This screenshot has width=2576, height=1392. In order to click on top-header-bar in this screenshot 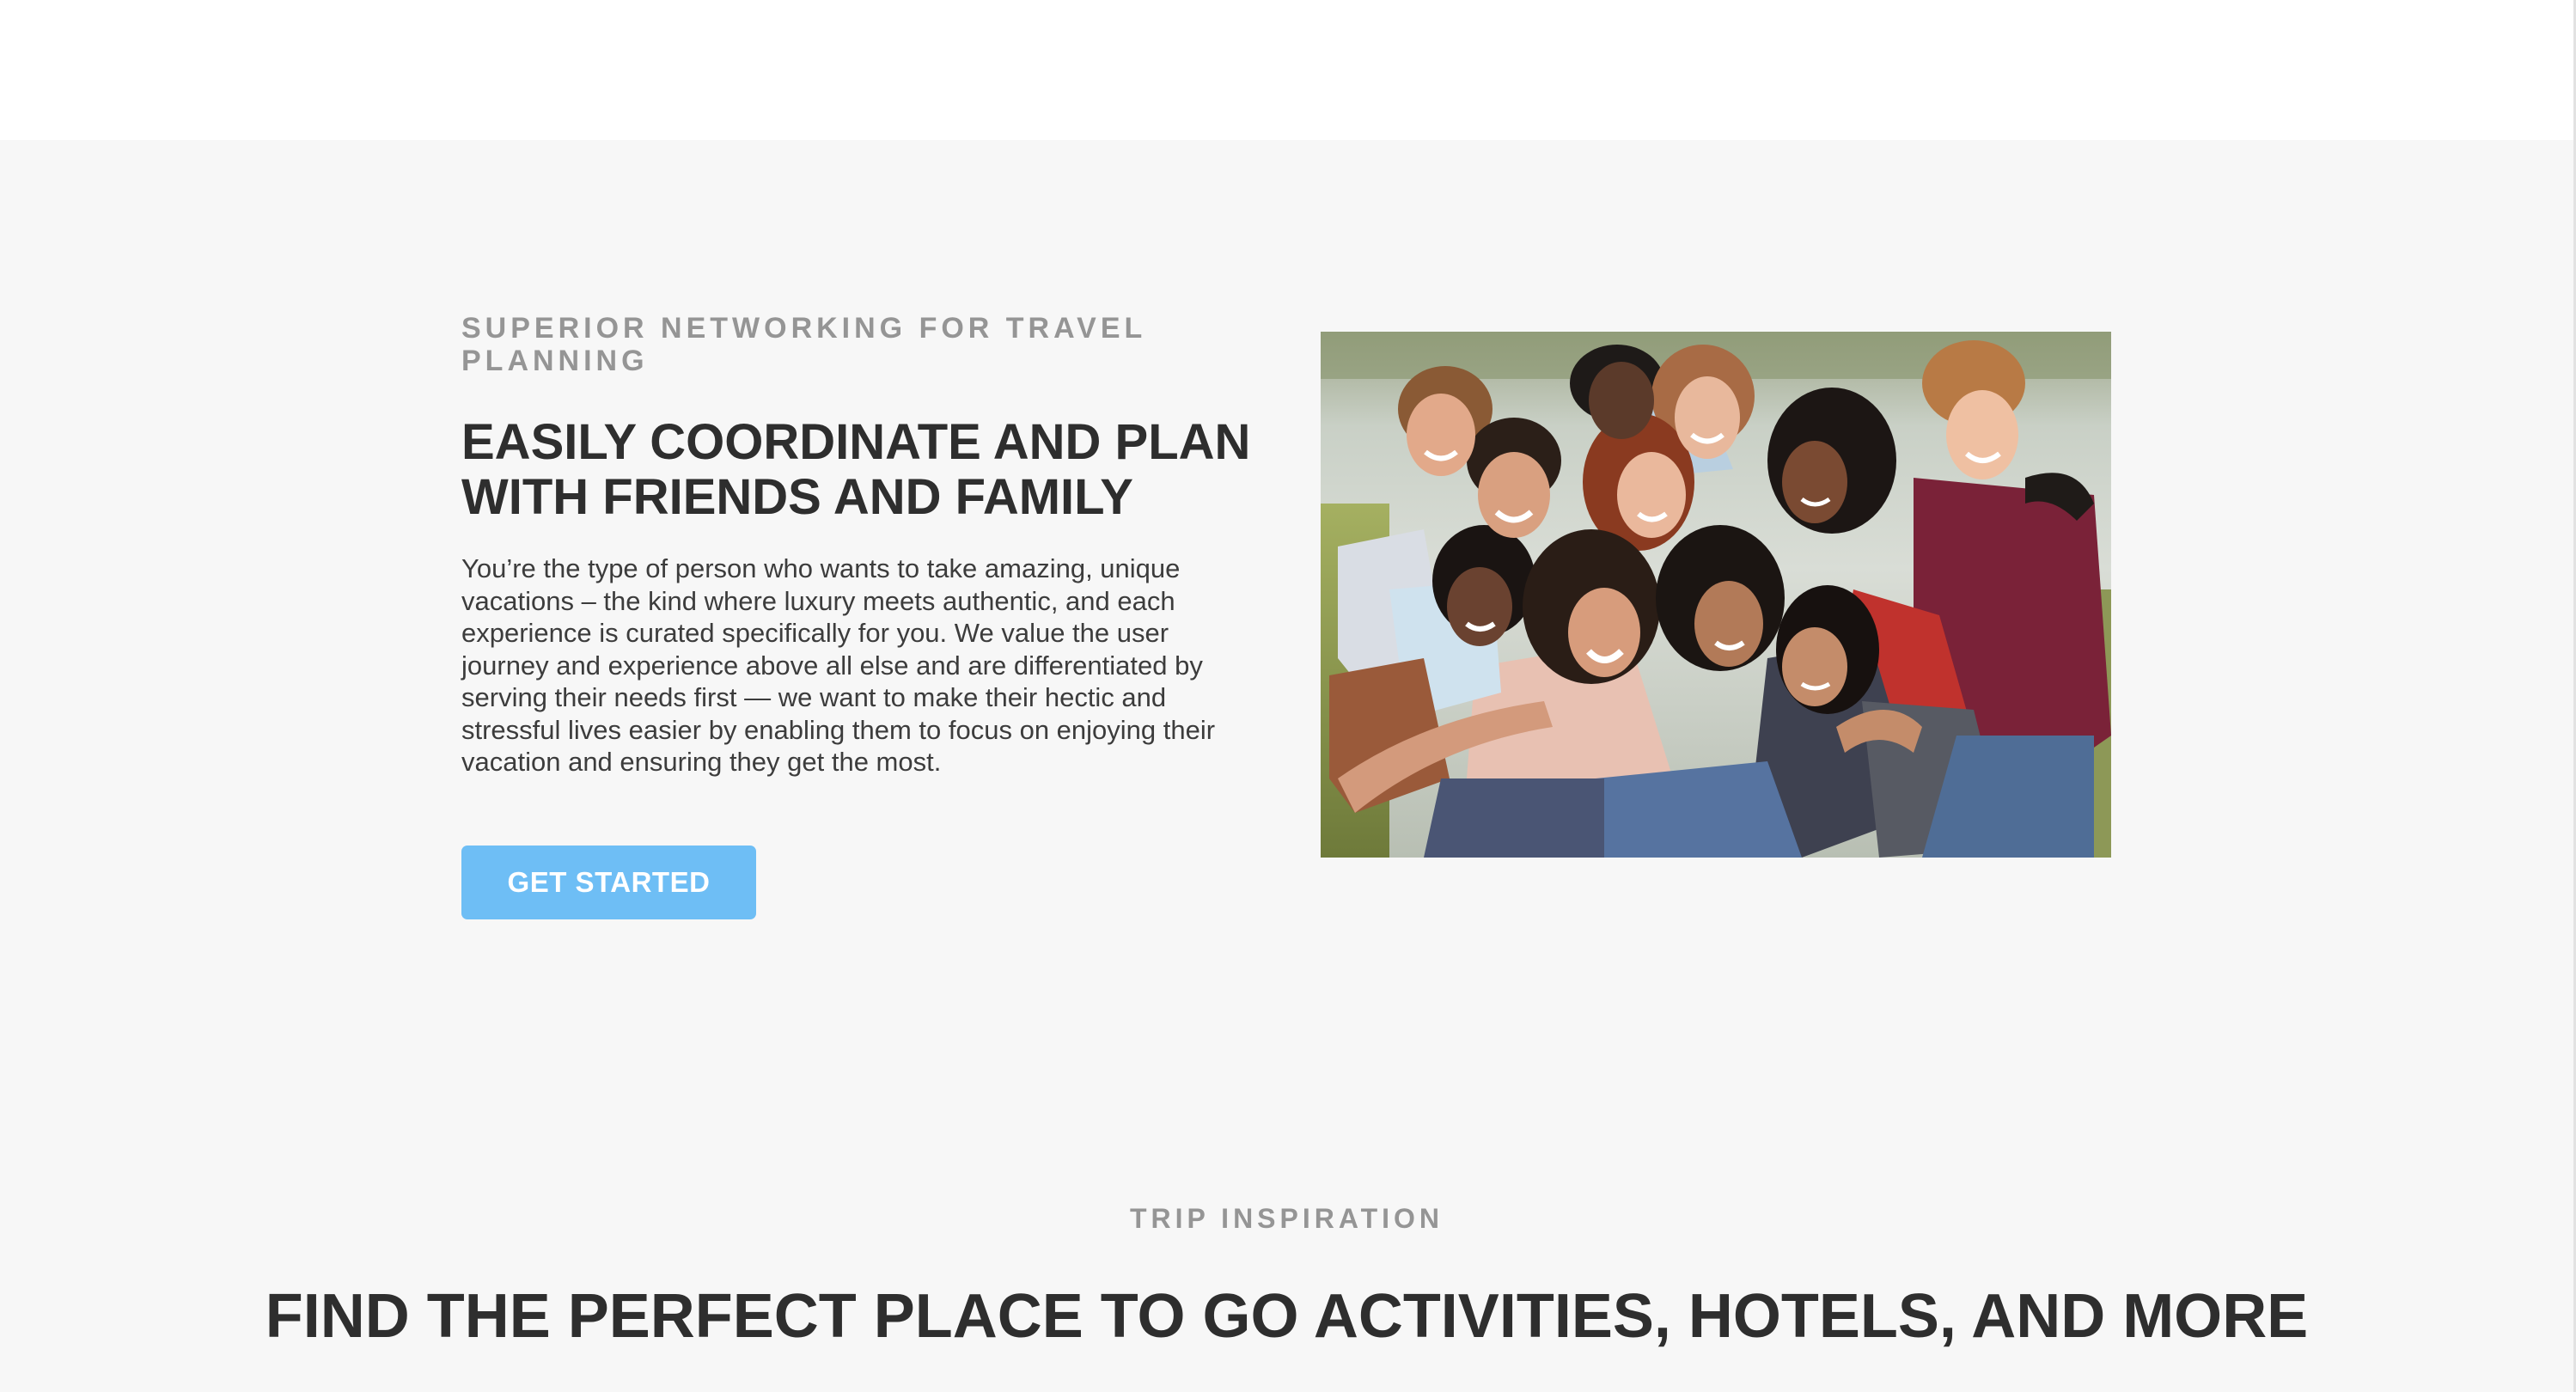, I will do `click(1288, 70)`.